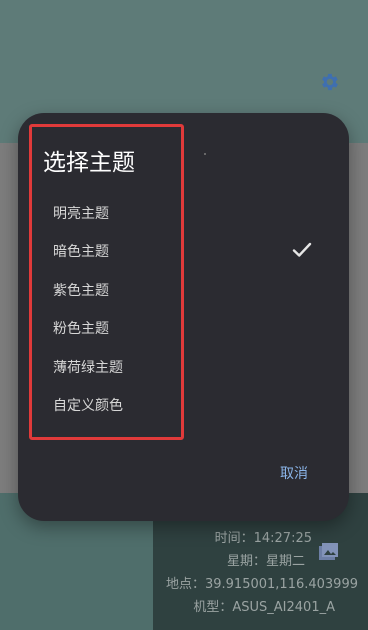 The width and height of the screenshot is (368, 630). What do you see at coordinates (88, 368) in the screenshot?
I see `option-label: 薄荷绿主题` at bounding box center [88, 368].